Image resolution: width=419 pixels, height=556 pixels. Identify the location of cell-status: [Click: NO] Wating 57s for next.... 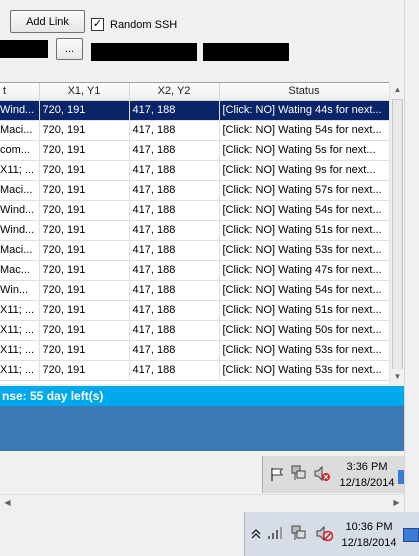
(304, 190).